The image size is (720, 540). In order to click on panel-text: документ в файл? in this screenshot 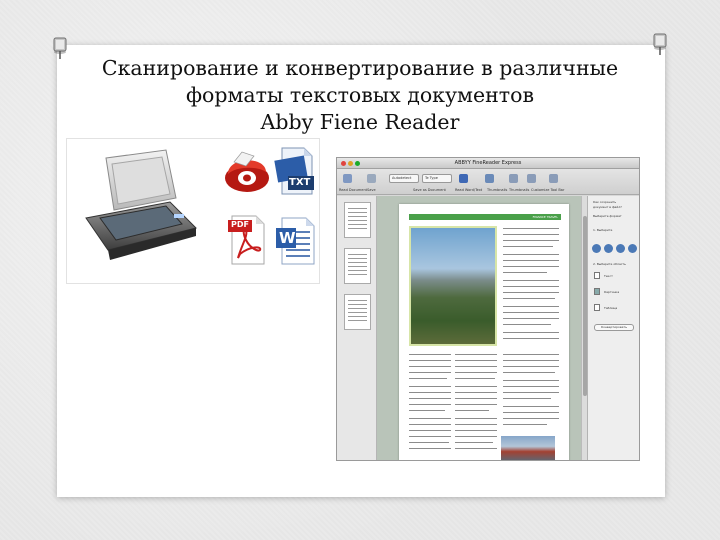, I will do `click(607, 207)`.